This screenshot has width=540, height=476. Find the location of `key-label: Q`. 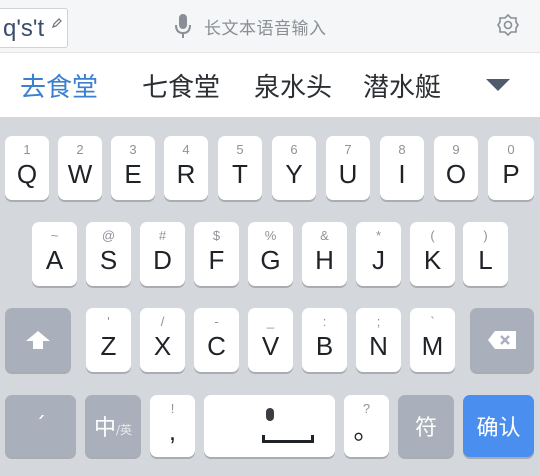

key-label: Q is located at coordinates (27, 174).